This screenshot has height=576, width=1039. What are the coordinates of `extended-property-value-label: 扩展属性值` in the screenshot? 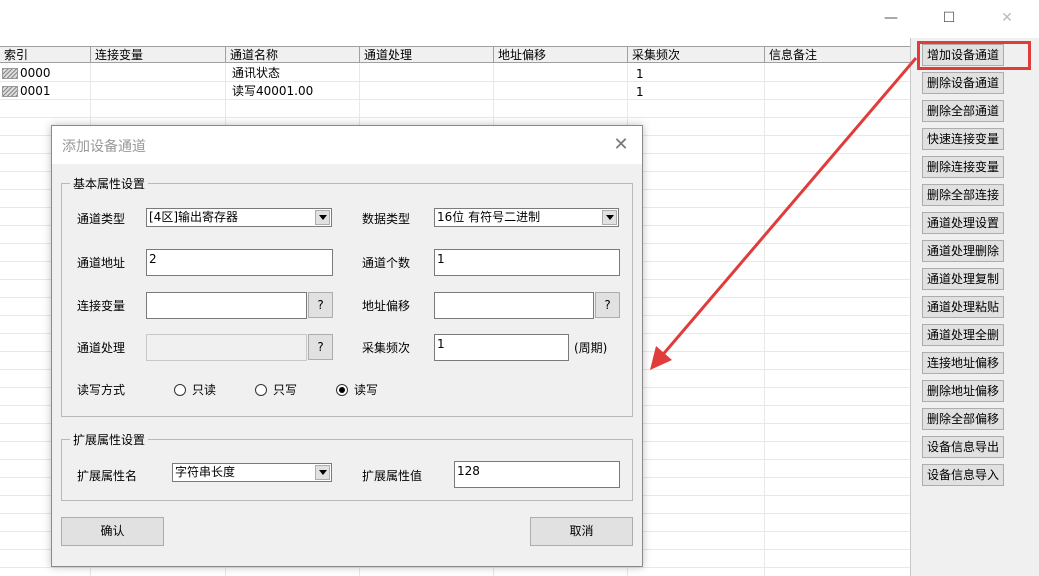 It's located at (392, 476).